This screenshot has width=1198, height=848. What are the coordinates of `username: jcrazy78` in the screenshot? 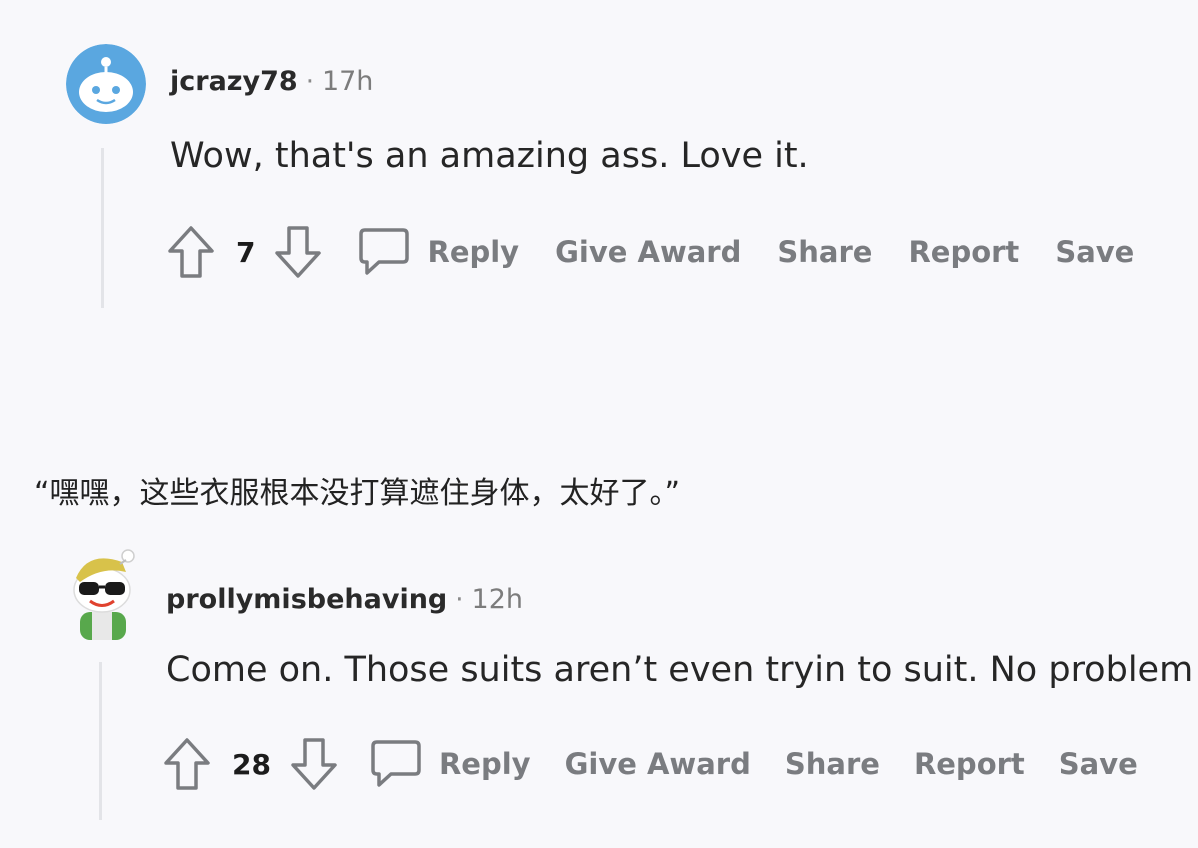 It's located at (234, 81).